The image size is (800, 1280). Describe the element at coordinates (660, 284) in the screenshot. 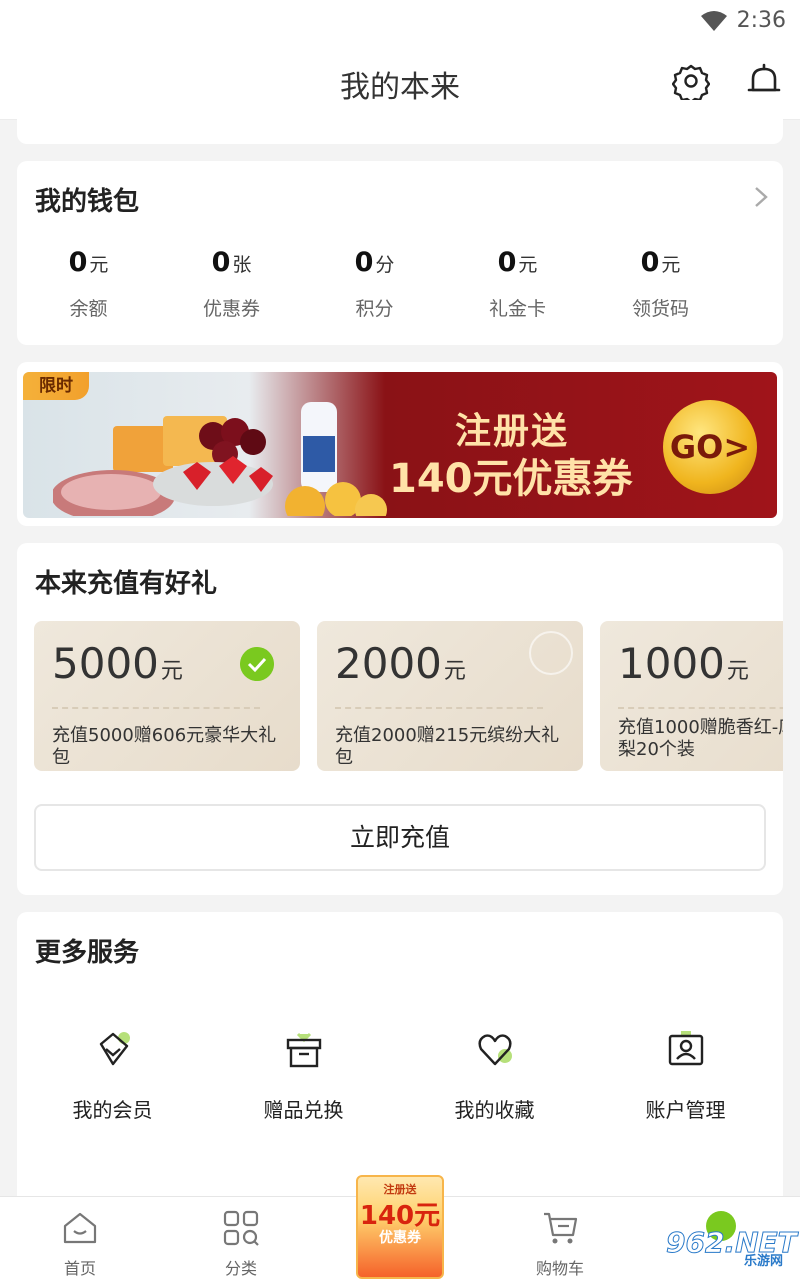

I see `wallet-item-pickup-code: 0元 领货码` at that location.